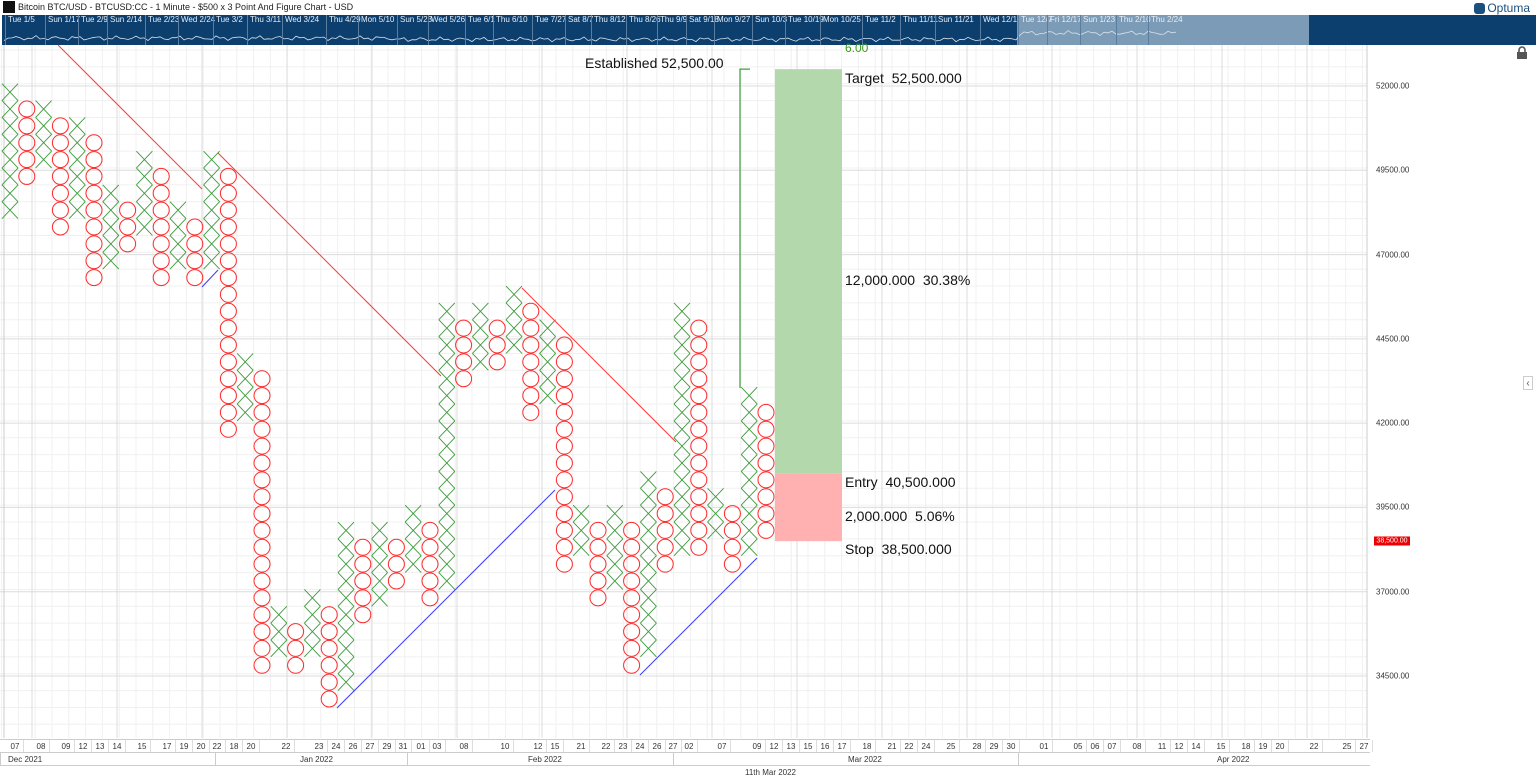  I want to click on date-tick-label: 27, so click(673, 746).